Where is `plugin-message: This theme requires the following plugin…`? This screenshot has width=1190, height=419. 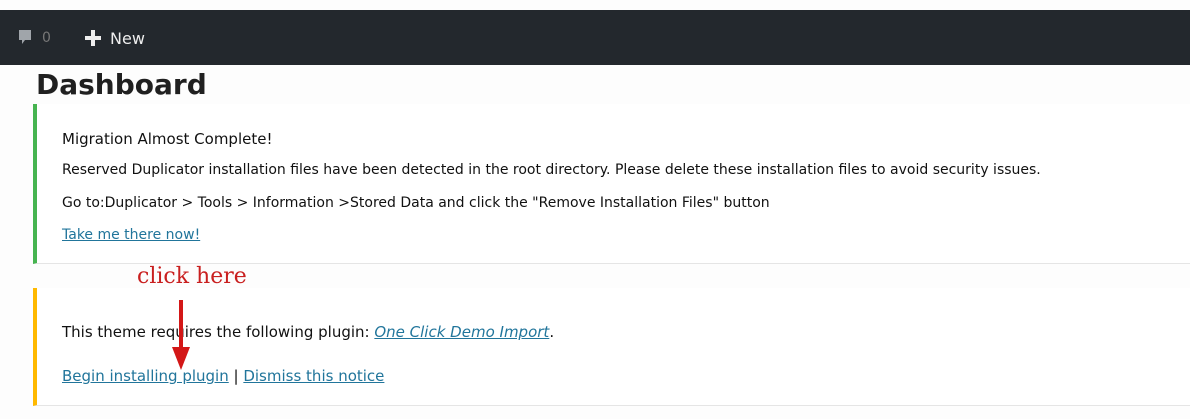 plugin-message: This theme requires the following plugin… is located at coordinates (308, 332).